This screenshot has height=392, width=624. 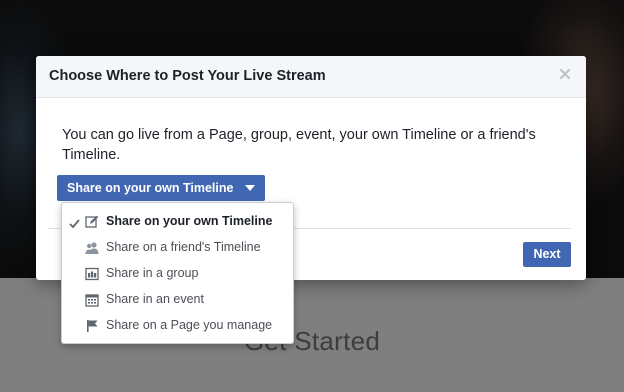 What do you see at coordinates (250, 188) in the screenshot?
I see `caret-down-icon` at bounding box center [250, 188].